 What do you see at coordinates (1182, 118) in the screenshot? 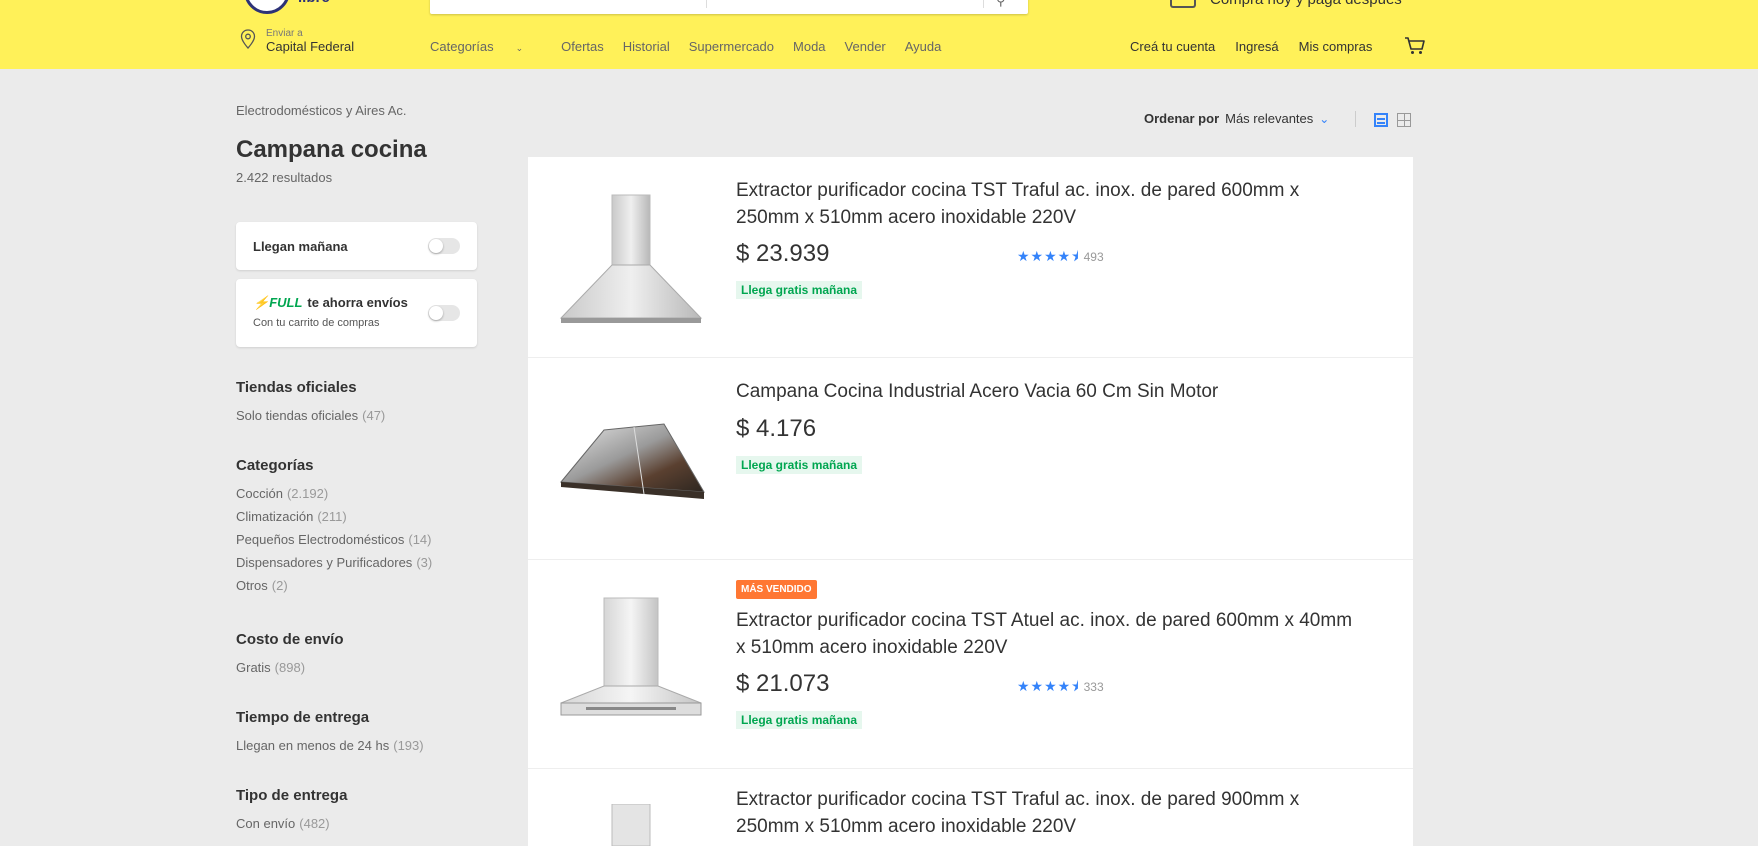
I see `sort-label: Ordenar por` at bounding box center [1182, 118].